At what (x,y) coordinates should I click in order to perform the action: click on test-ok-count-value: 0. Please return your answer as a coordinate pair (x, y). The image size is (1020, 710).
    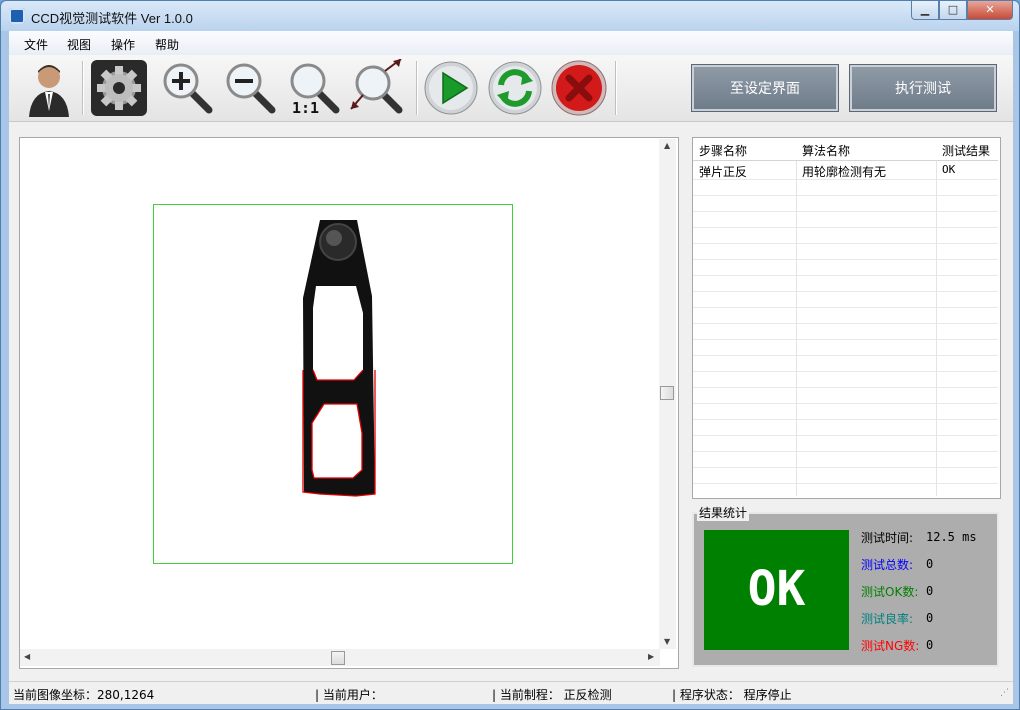
    Looking at the image, I should click on (930, 591).